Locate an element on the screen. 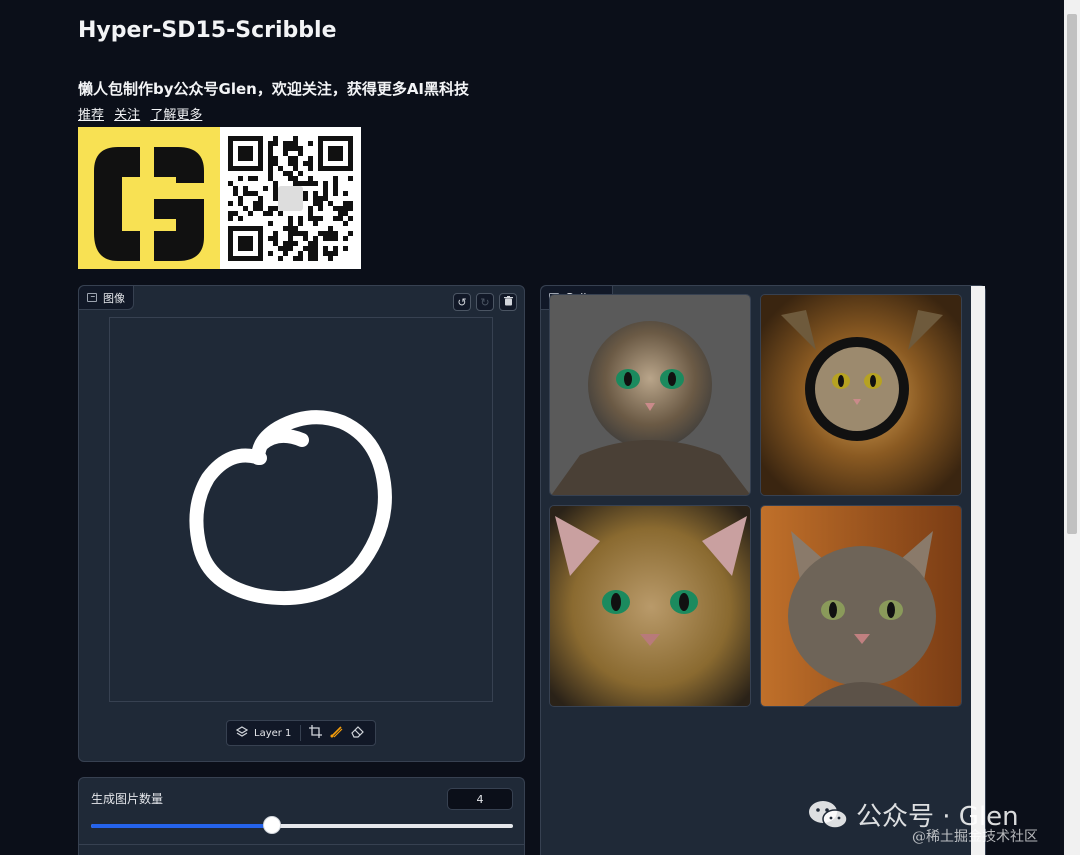  gallery-scrollbar is located at coordinates (978, 570).